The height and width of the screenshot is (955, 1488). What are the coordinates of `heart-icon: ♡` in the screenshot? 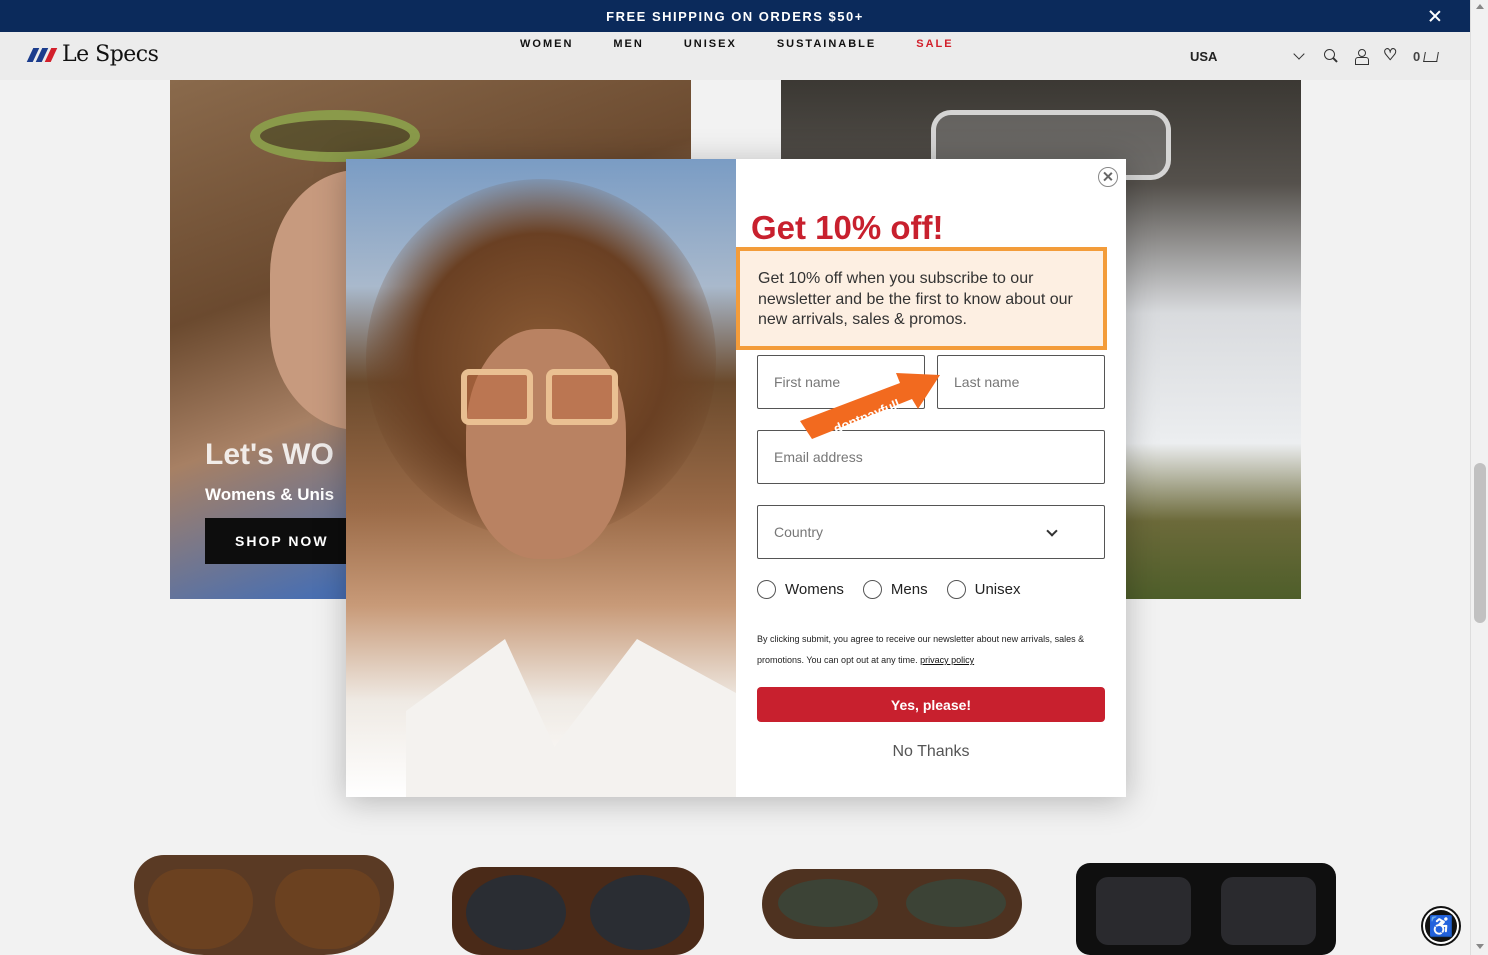 It's located at (1391, 56).